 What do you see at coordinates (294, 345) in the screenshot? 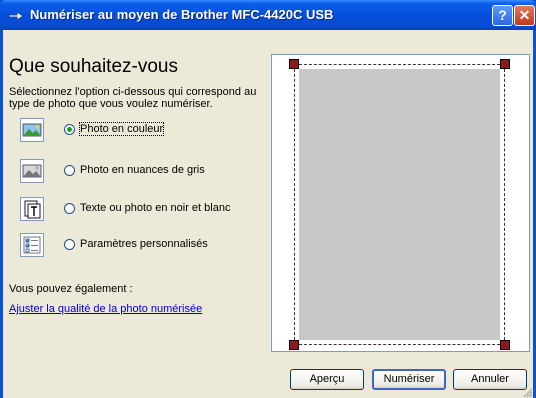
I see `crop-handle-bottom-left` at bounding box center [294, 345].